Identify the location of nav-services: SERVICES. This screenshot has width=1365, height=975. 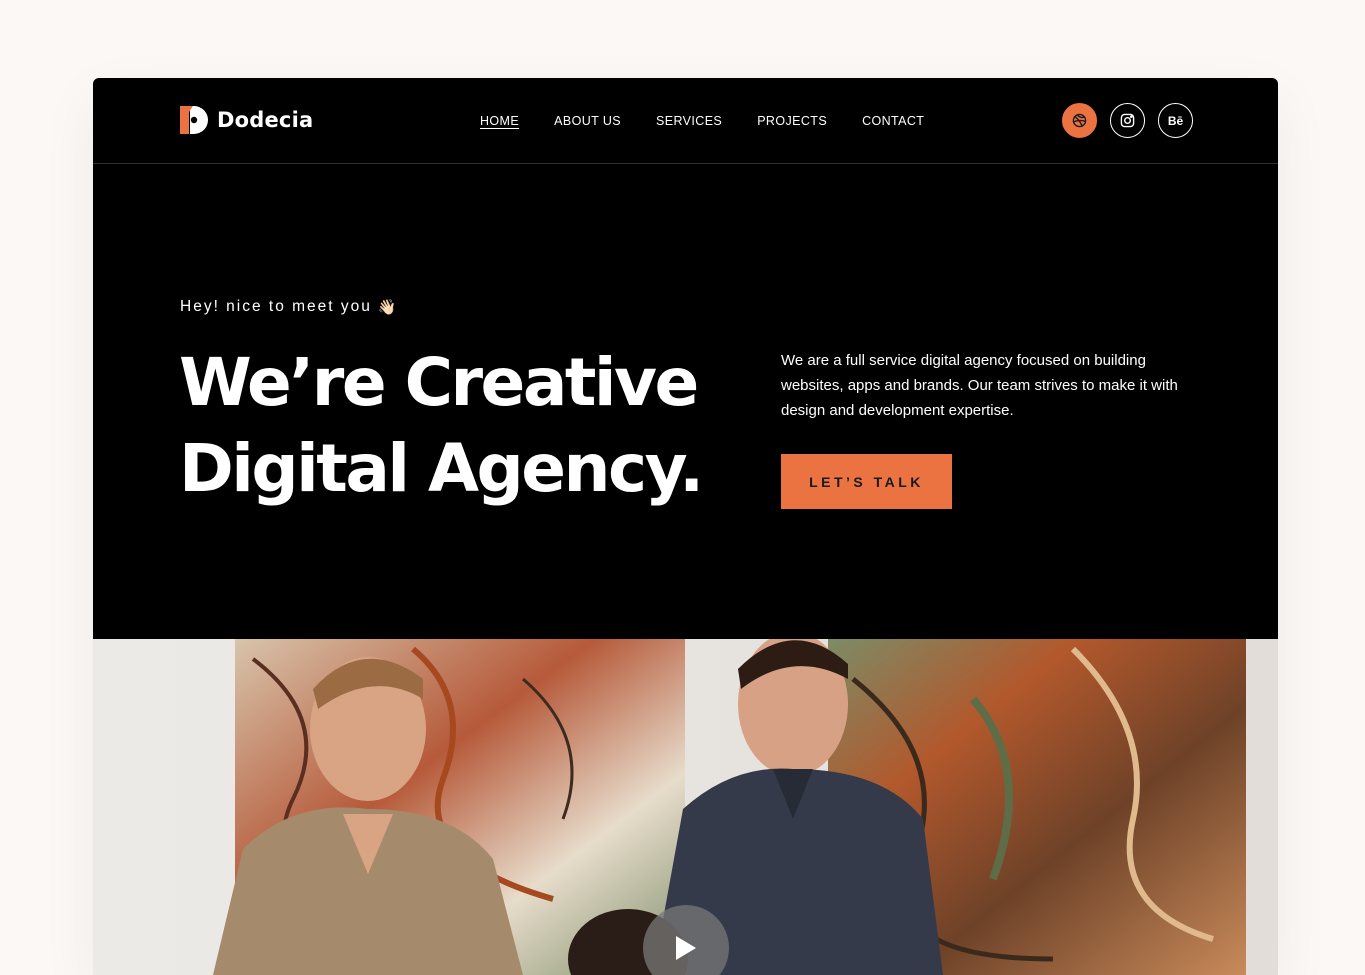
(689, 121).